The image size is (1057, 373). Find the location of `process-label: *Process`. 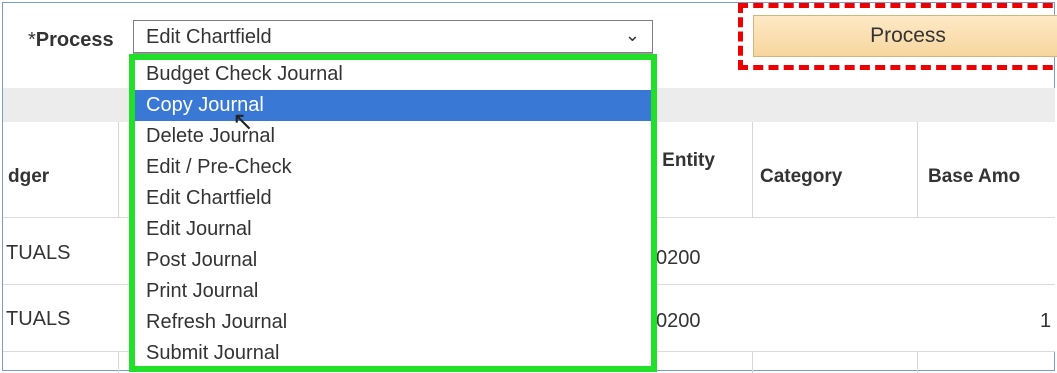

process-label: *Process is located at coordinates (71, 40).